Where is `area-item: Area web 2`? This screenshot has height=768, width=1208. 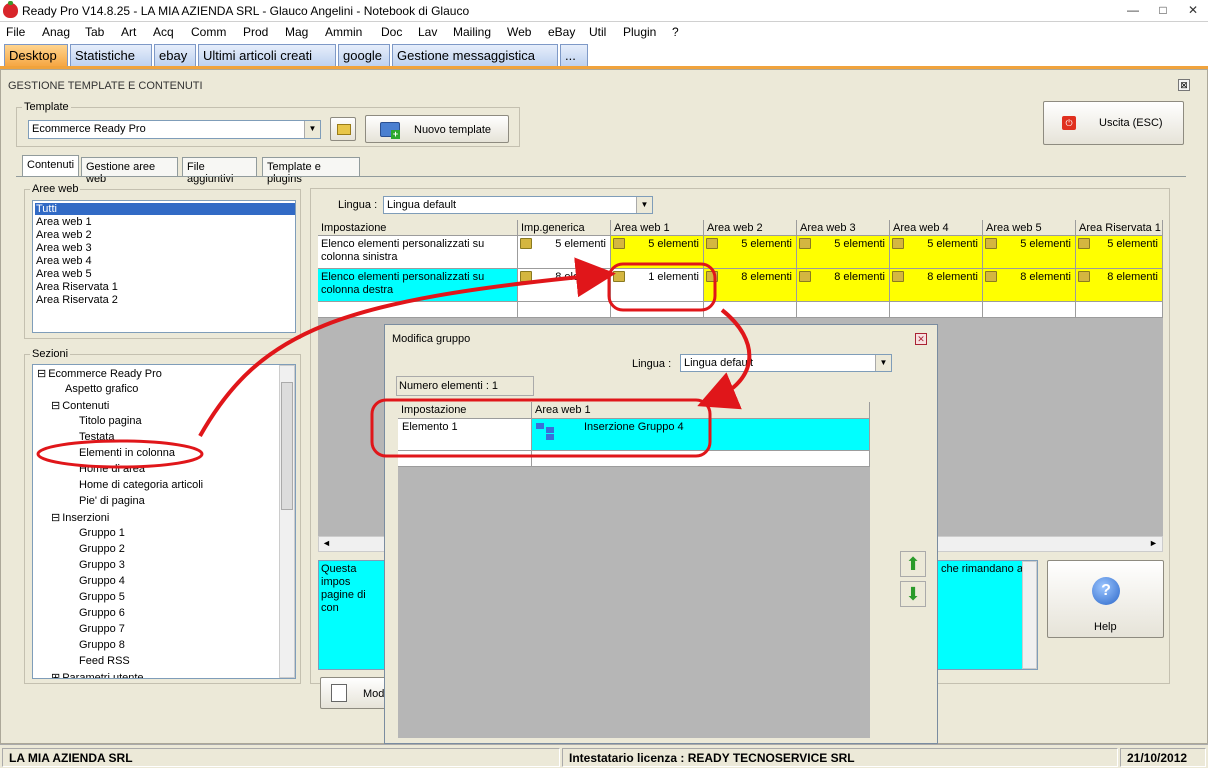
area-item: Area web 2 is located at coordinates (64, 235).